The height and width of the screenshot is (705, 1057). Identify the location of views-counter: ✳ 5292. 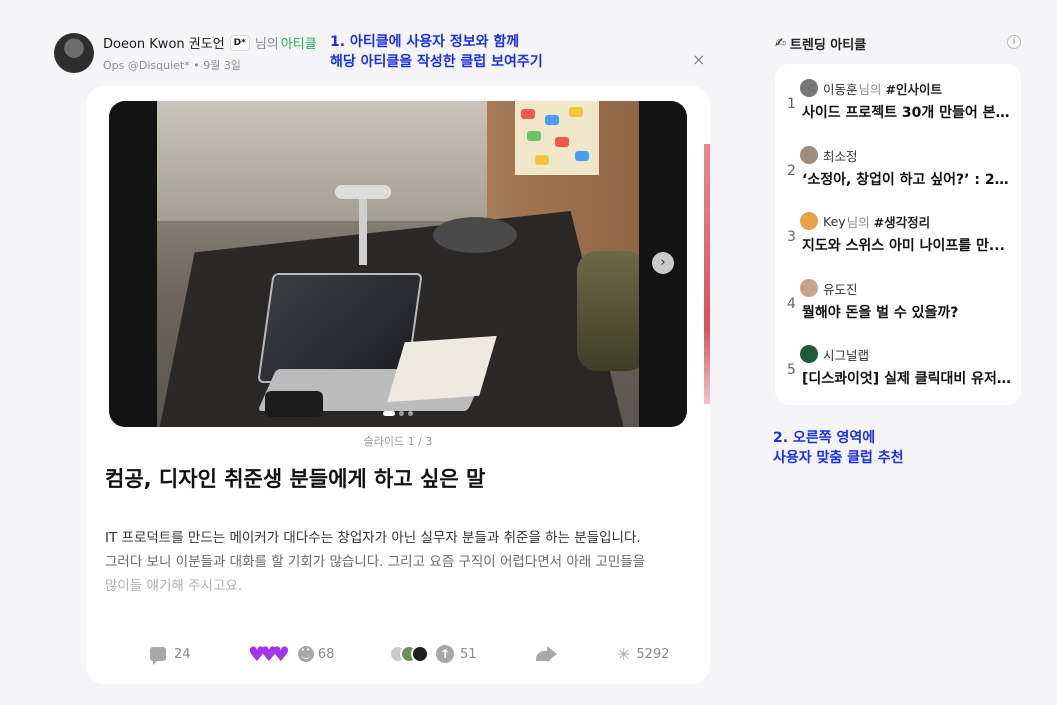
(643, 654).